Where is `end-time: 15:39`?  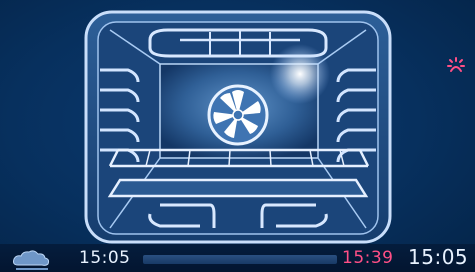
end-time: 15:39 is located at coordinates (368, 258).